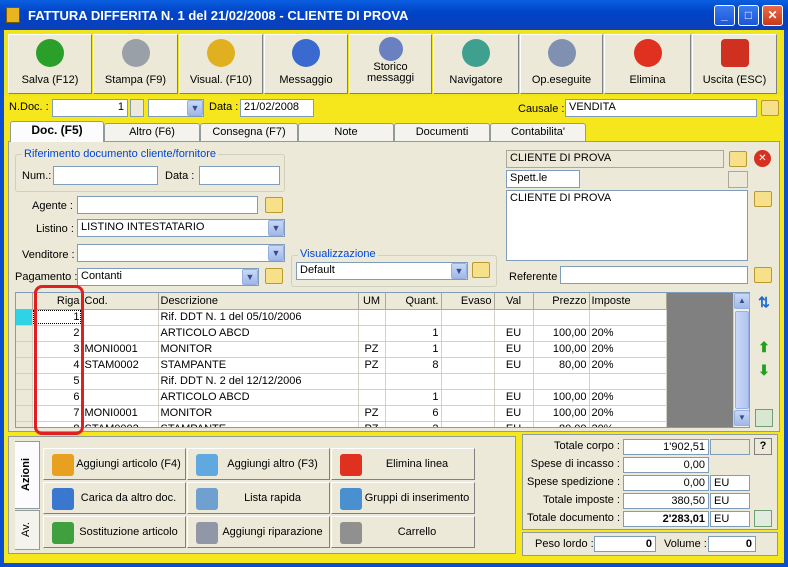  I want to click on minimize-button: _, so click(724, 15).